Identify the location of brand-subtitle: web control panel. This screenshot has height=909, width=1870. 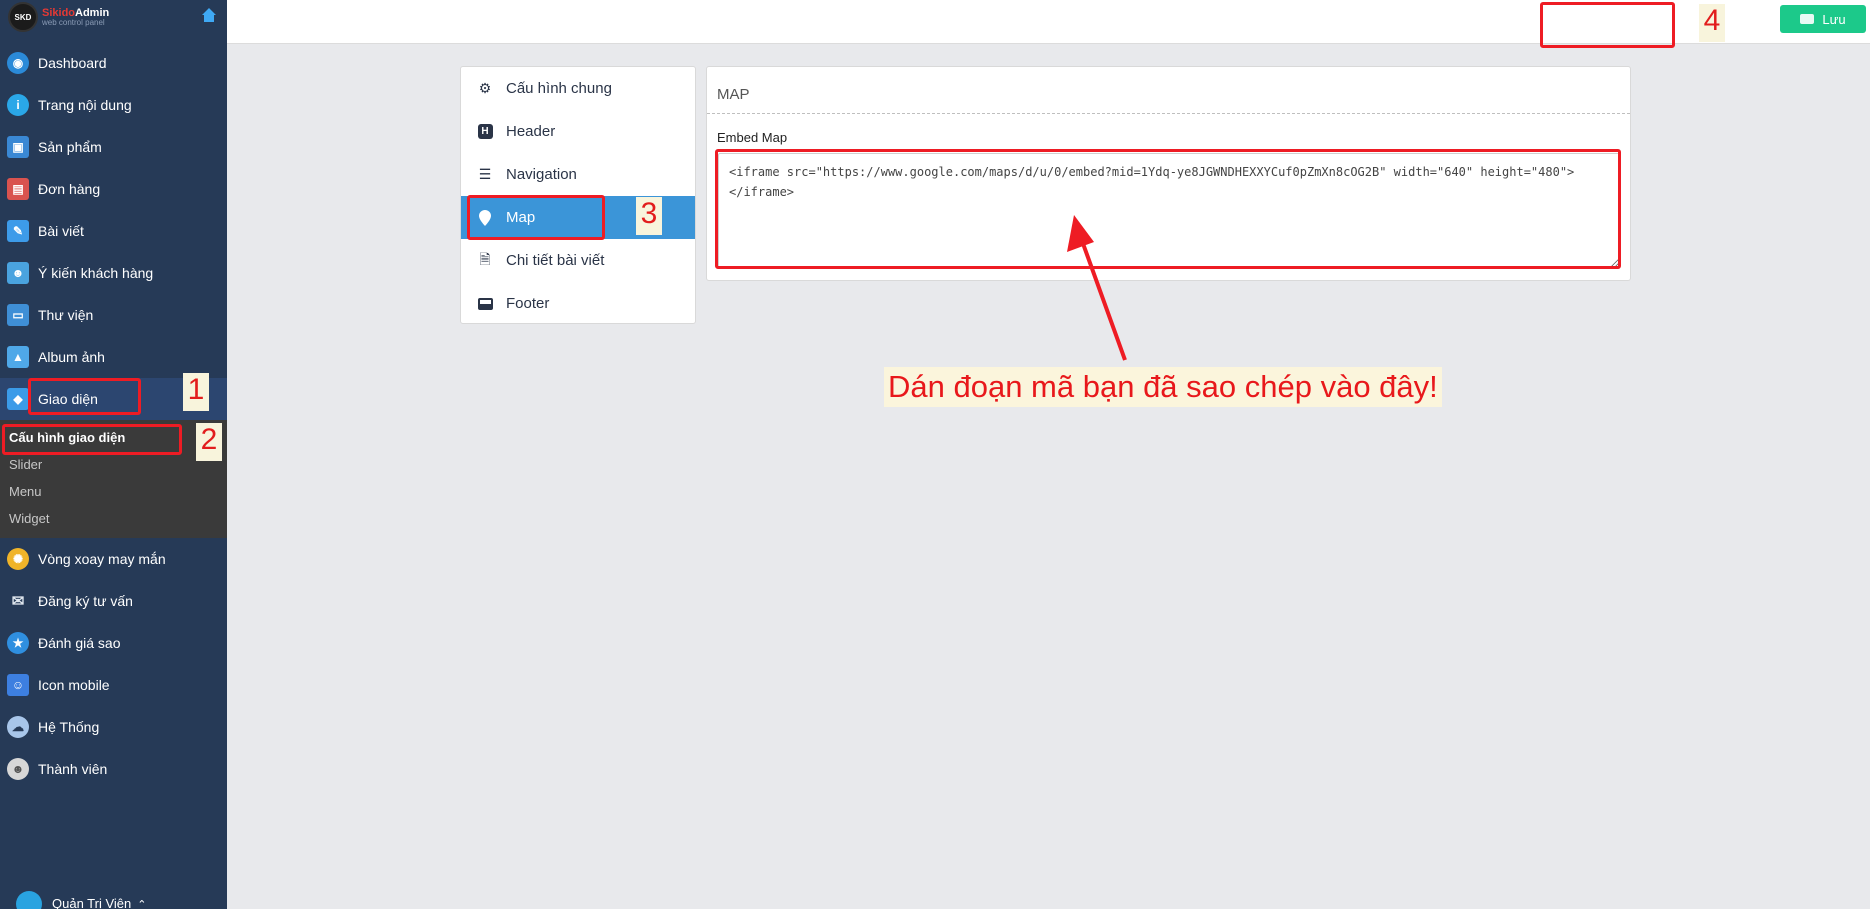
(73, 22).